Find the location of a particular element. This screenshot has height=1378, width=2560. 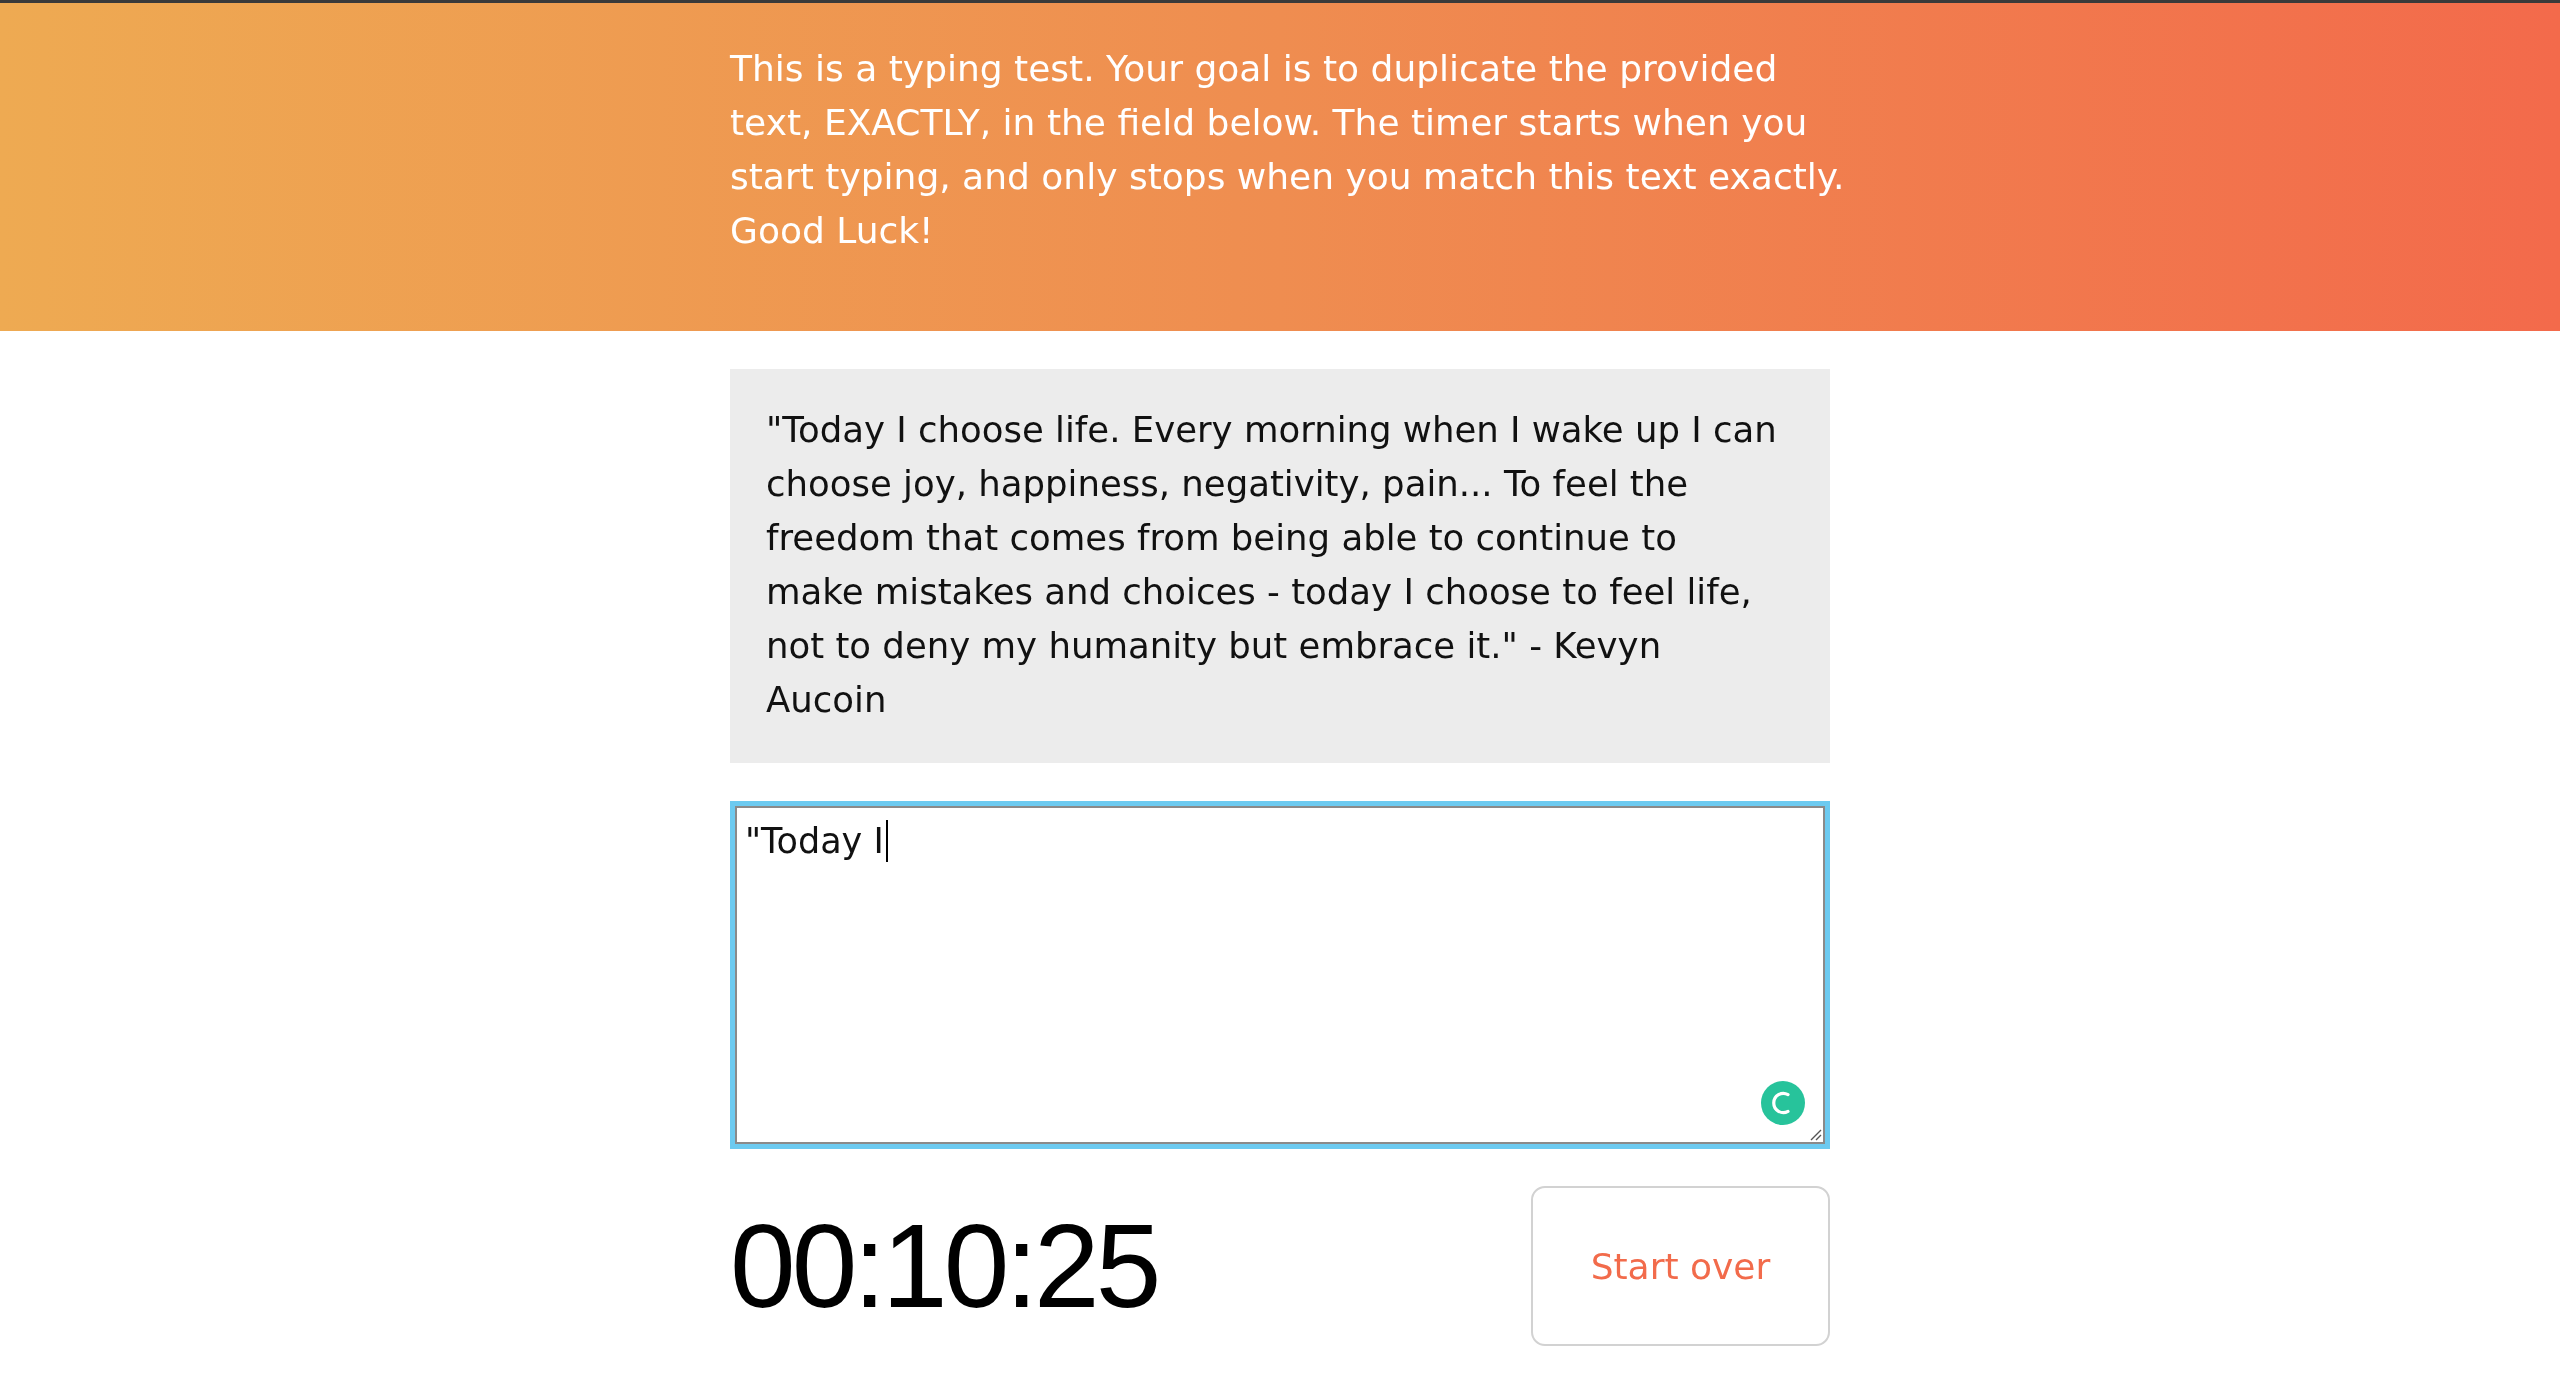

timer-display: 00:10:25 is located at coordinates (944, 1266).